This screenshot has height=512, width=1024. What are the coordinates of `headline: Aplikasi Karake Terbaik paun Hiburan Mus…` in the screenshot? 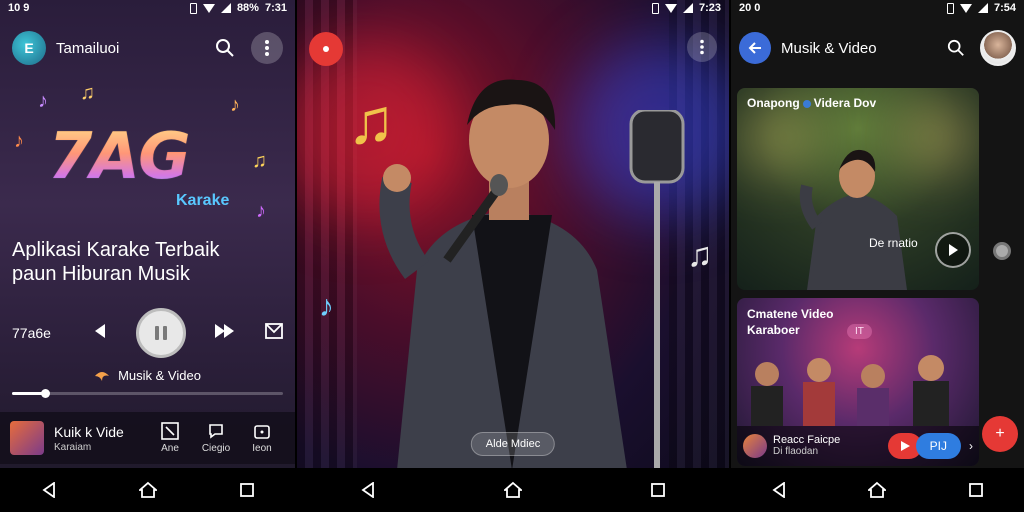 It's located at (148, 262).